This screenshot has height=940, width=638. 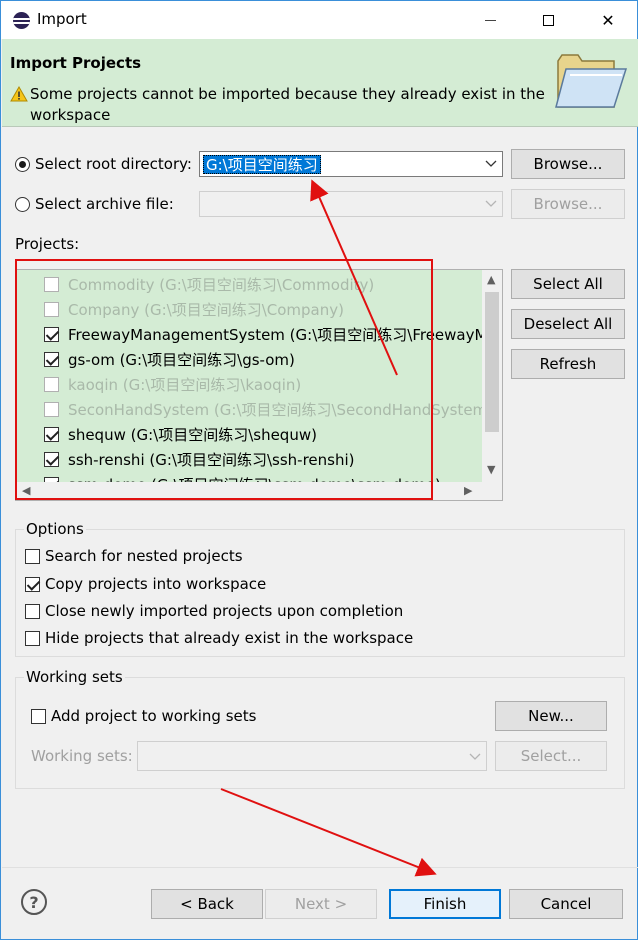 What do you see at coordinates (55, 529) in the screenshot?
I see `options-title: Options` at bounding box center [55, 529].